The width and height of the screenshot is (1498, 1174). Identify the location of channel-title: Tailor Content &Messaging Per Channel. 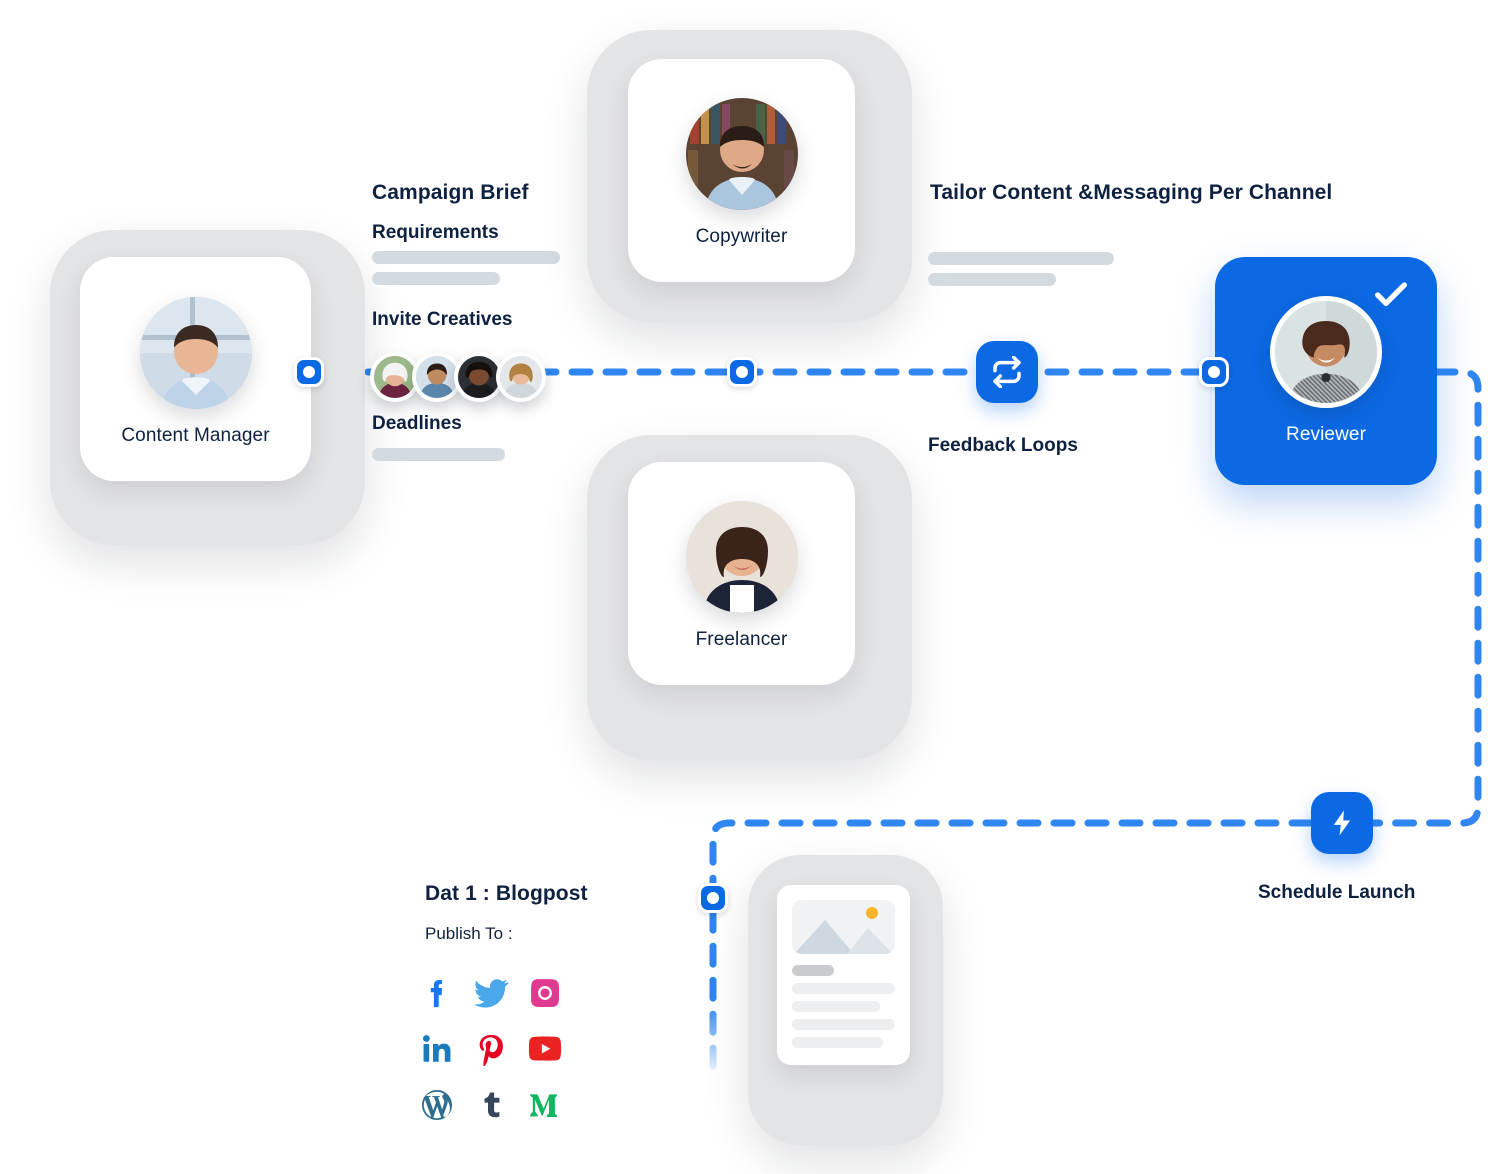
(1131, 192).